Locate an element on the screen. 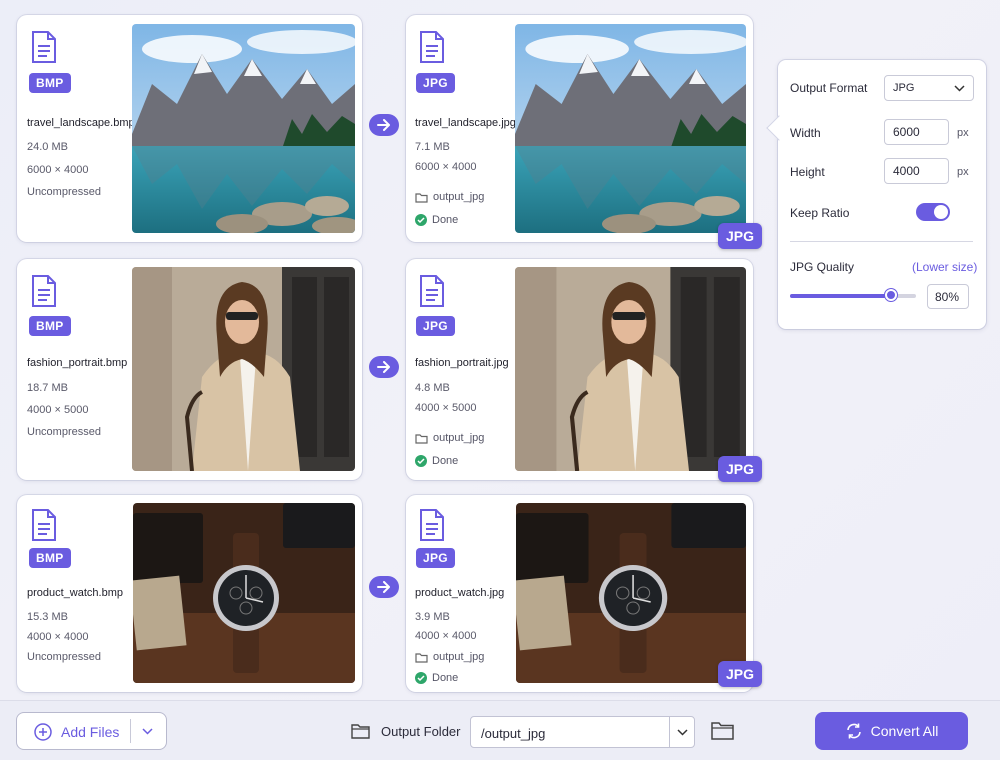 This screenshot has height=760, width=1000. file-name: travel_landscape.bmp is located at coordinates (81, 123).